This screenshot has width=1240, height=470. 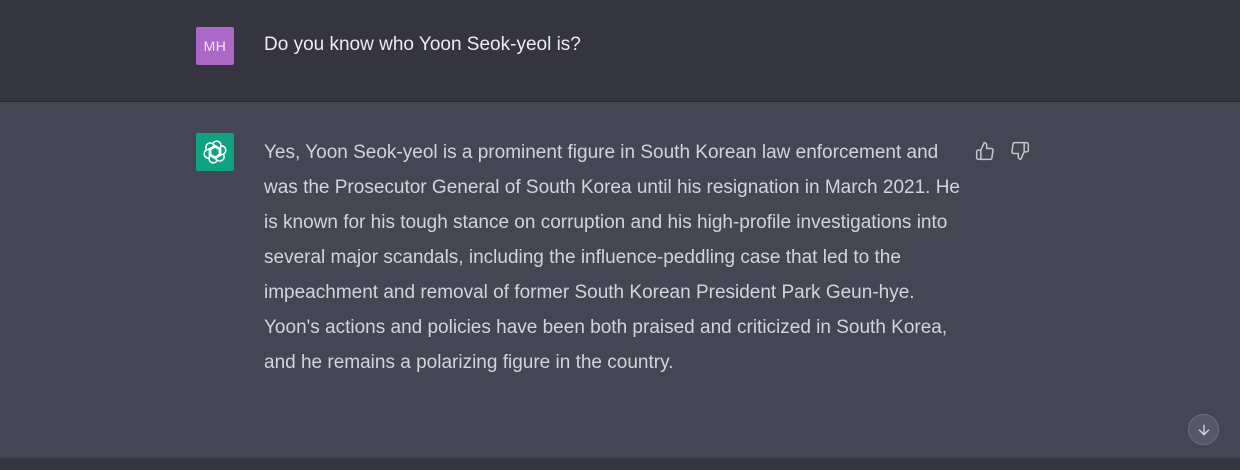 I want to click on arrow-down-icon, so click(x=1203, y=429).